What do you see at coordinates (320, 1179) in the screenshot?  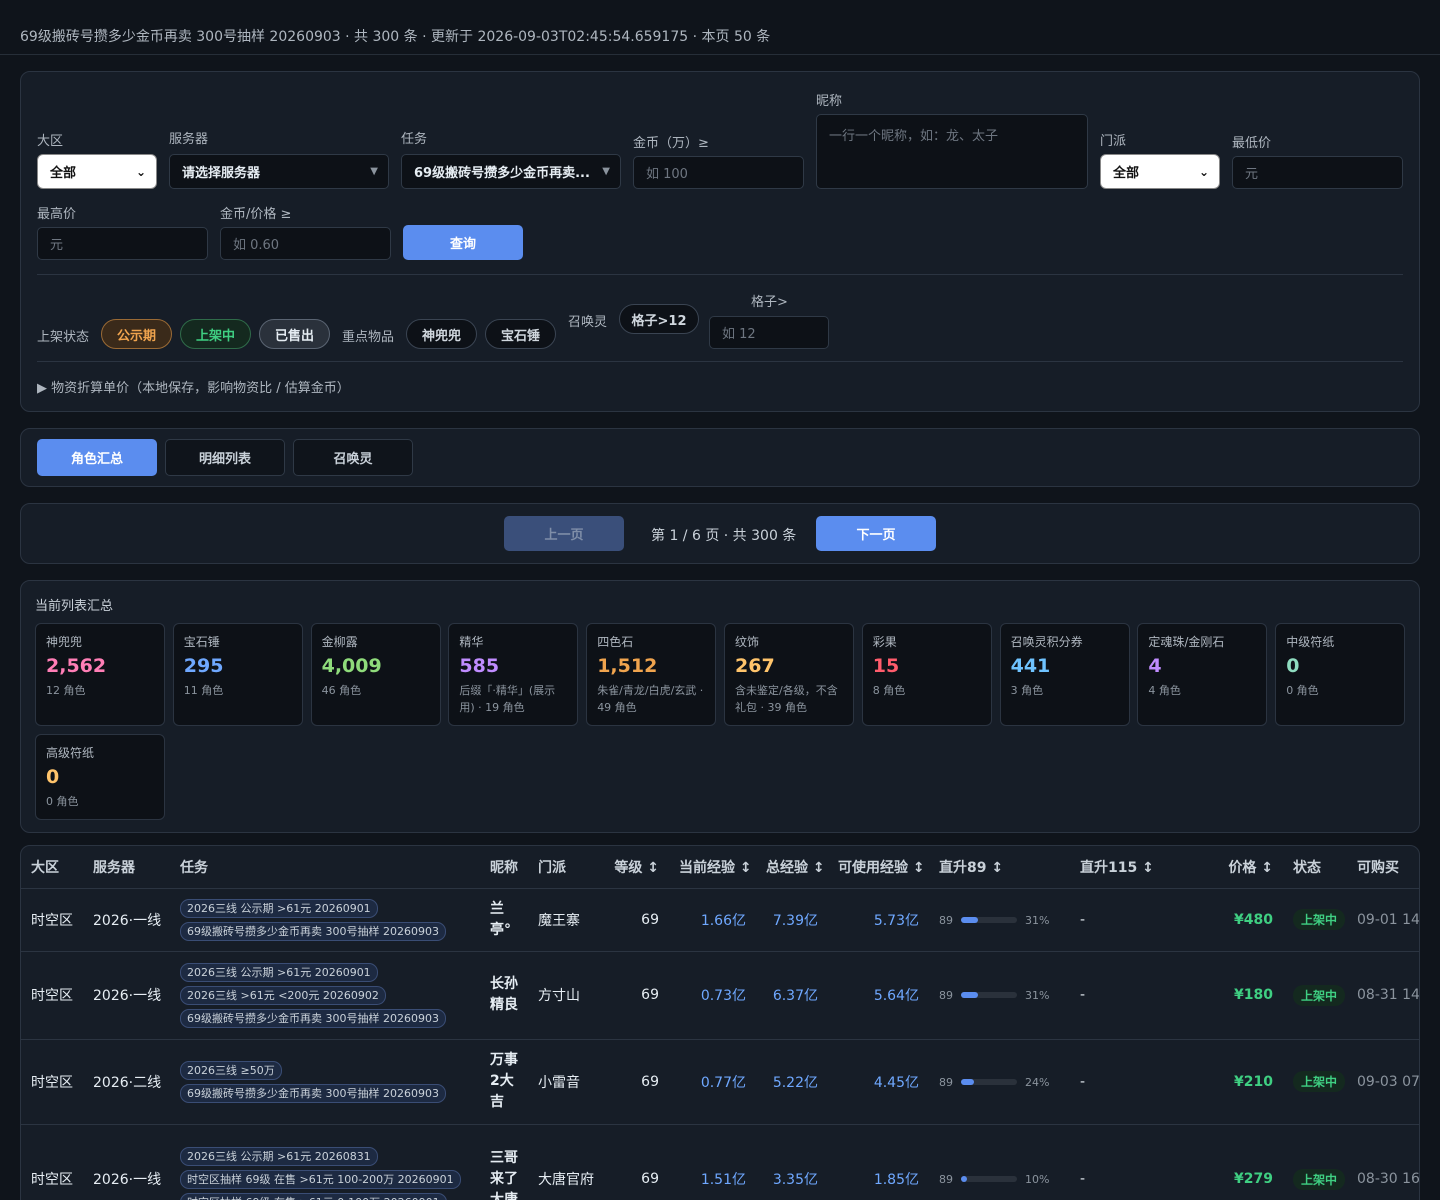 I see `task-tag: 时空区抽样 69级 在售 >61元 100-200万 20260901` at bounding box center [320, 1179].